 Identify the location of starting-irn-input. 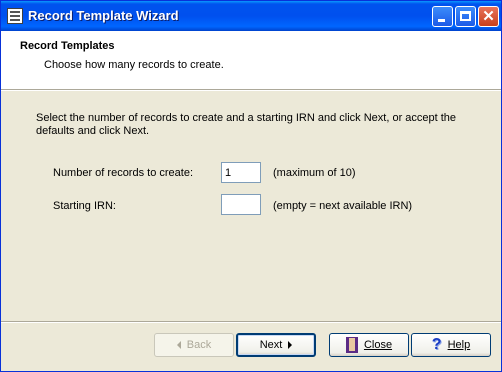
(241, 204).